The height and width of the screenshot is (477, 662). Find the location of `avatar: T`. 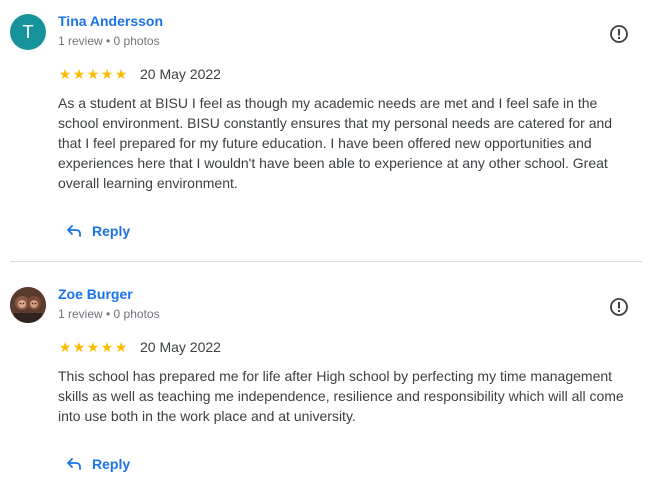

avatar: T is located at coordinates (28, 32).